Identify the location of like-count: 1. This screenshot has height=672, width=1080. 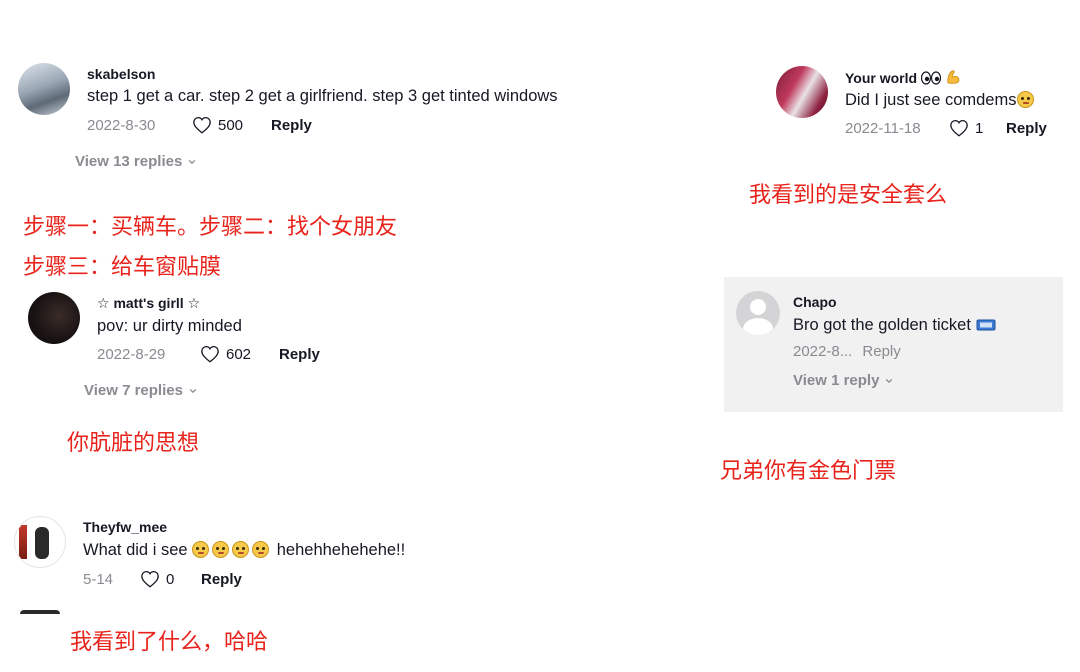
(979, 128).